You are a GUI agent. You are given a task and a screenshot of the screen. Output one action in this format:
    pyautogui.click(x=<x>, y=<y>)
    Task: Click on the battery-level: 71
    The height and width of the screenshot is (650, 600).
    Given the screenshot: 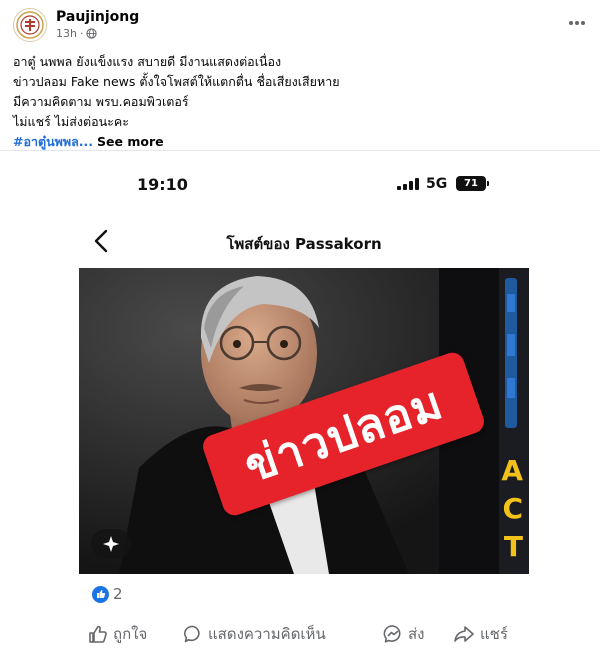 What is the action you would take?
    pyautogui.click(x=471, y=183)
    